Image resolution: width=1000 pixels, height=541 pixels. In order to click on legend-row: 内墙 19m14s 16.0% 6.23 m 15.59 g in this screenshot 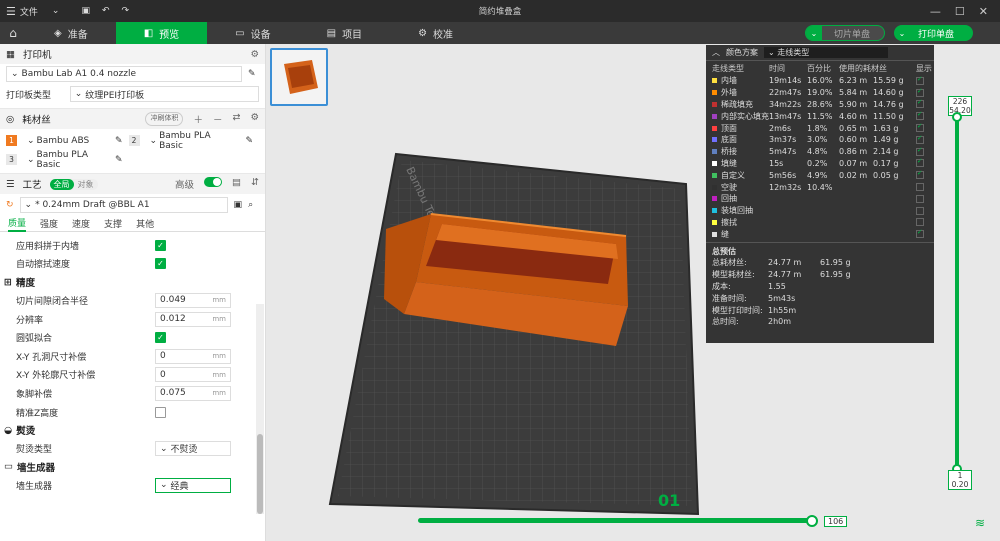, I will do `click(820, 81)`.